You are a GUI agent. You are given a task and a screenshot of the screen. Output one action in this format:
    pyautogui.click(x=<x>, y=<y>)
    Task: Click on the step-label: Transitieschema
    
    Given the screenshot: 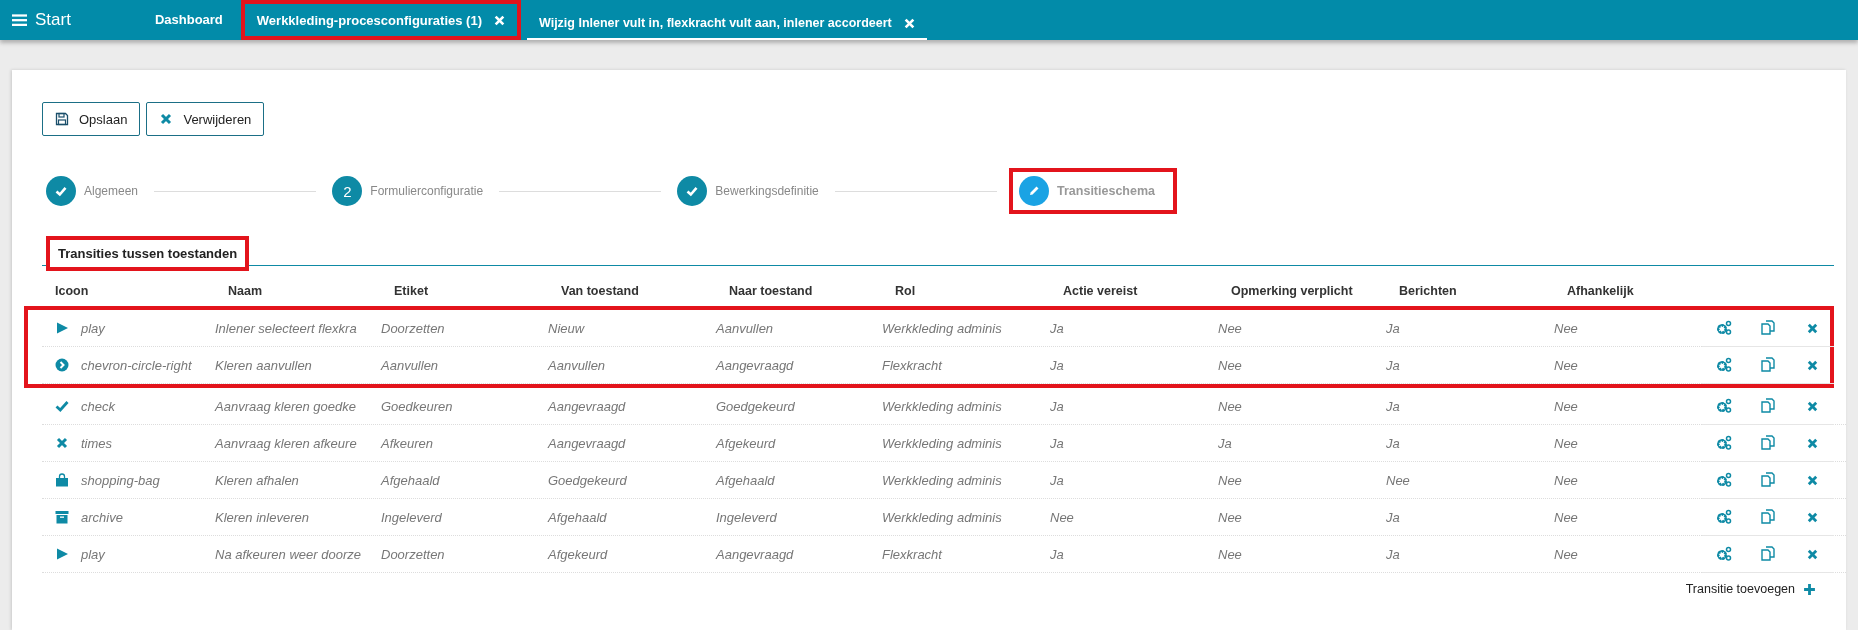 What is the action you would take?
    pyautogui.click(x=1106, y=191)
    